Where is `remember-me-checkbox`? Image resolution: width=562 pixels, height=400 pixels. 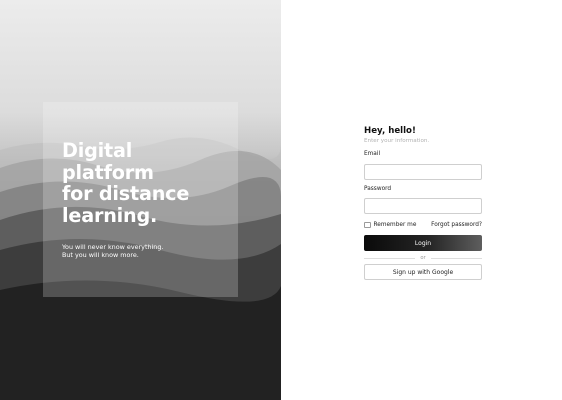
remember-me-checkbox is located at coordinates (367, 225).